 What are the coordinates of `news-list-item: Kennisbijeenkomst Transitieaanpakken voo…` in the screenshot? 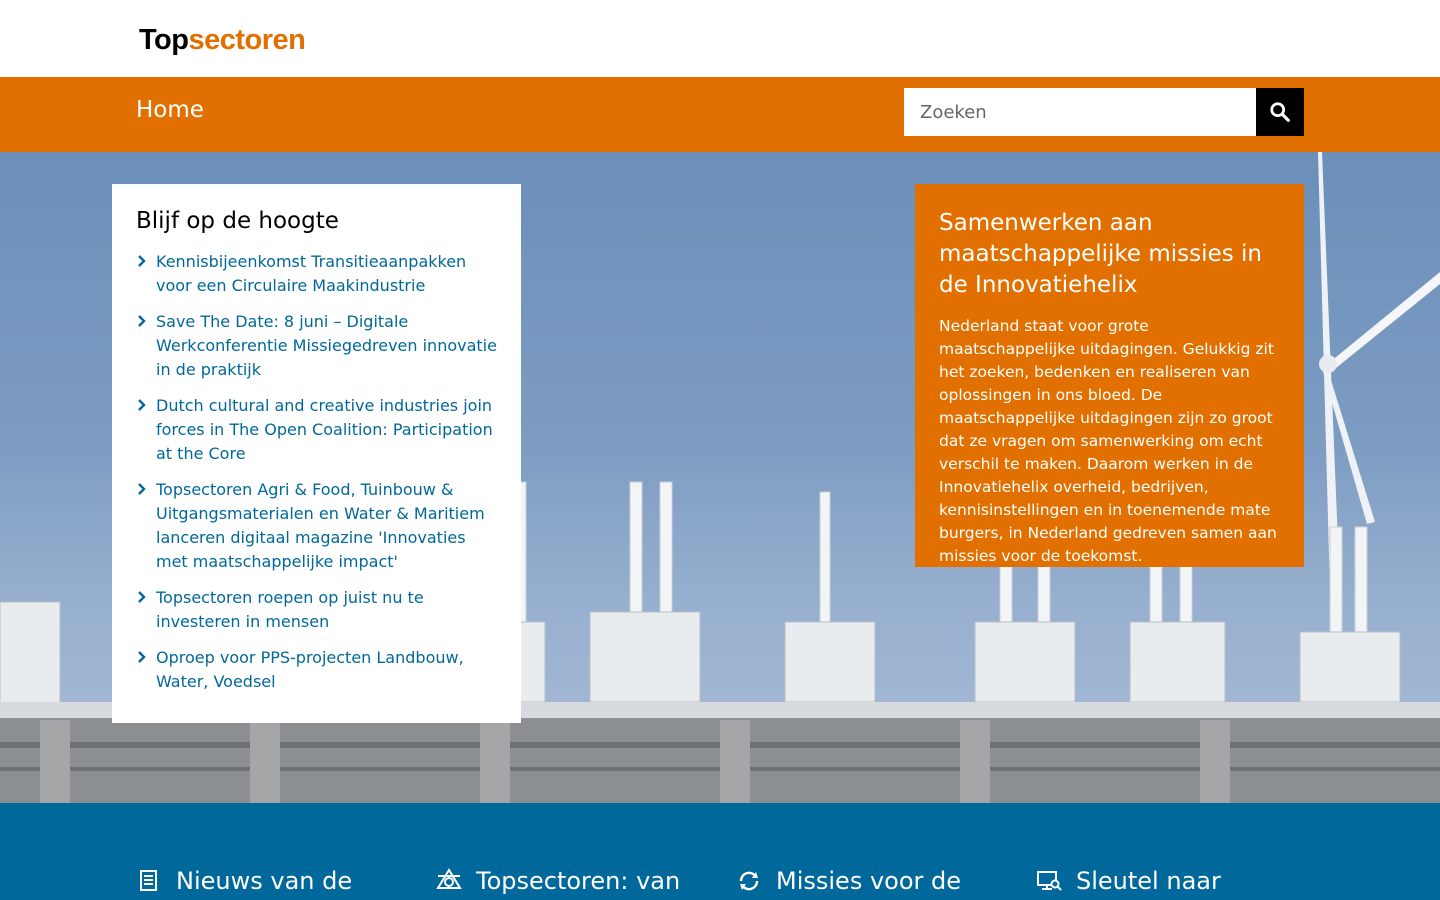 It's located at (316, 274).